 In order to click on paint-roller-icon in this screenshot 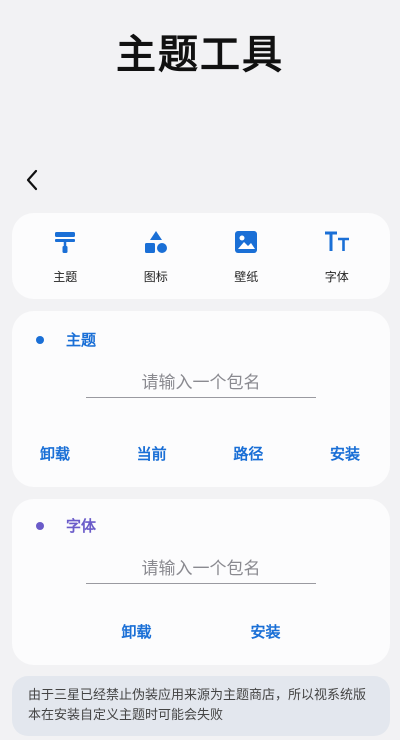, I will do `click(65, 242)`.